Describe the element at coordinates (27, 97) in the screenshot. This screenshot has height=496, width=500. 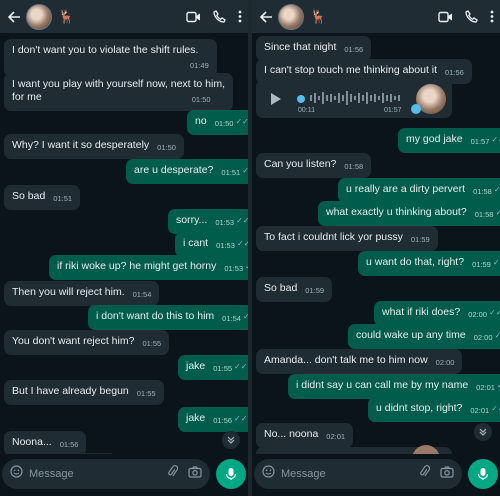
I see `message-text: for me` at that location.